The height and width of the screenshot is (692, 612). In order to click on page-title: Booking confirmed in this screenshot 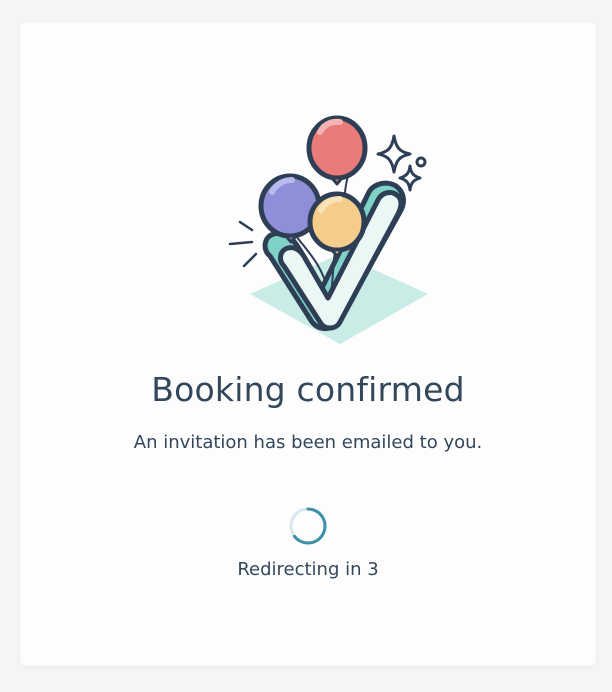, I will do `click(308, 389)`.